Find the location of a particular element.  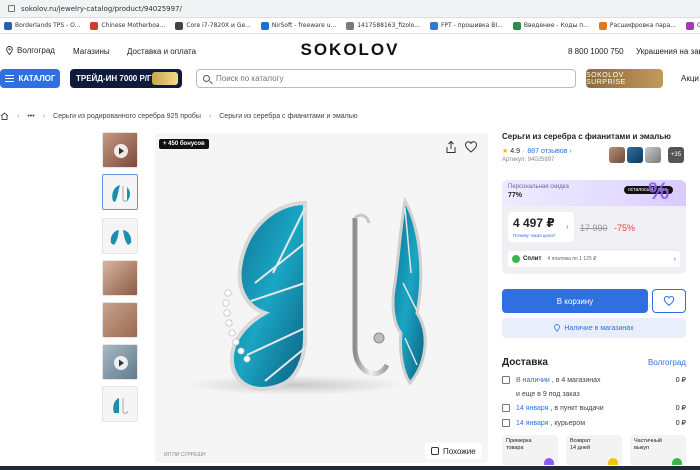

discount-percent: -75% is located at coordinates (625, 228).